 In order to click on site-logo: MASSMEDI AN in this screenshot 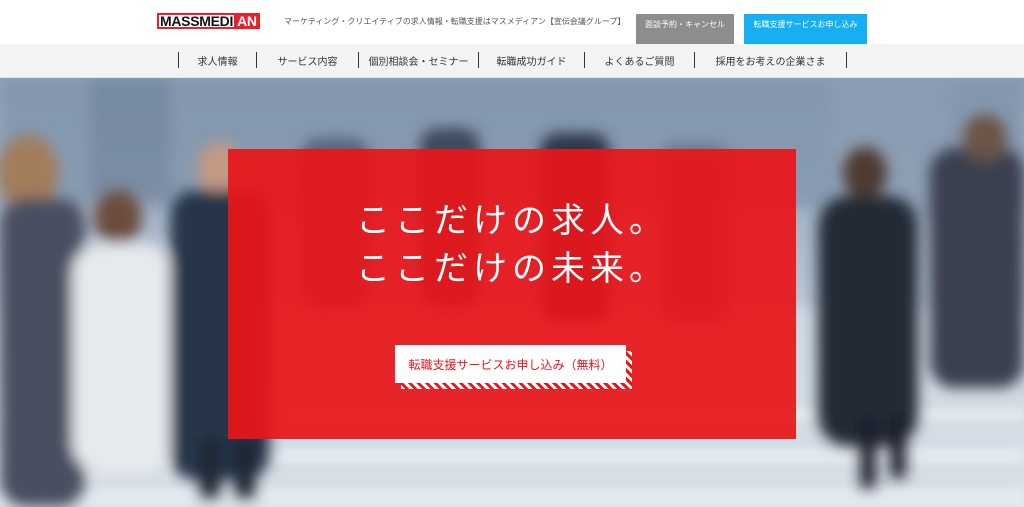, I will do `click(208, 21)`.